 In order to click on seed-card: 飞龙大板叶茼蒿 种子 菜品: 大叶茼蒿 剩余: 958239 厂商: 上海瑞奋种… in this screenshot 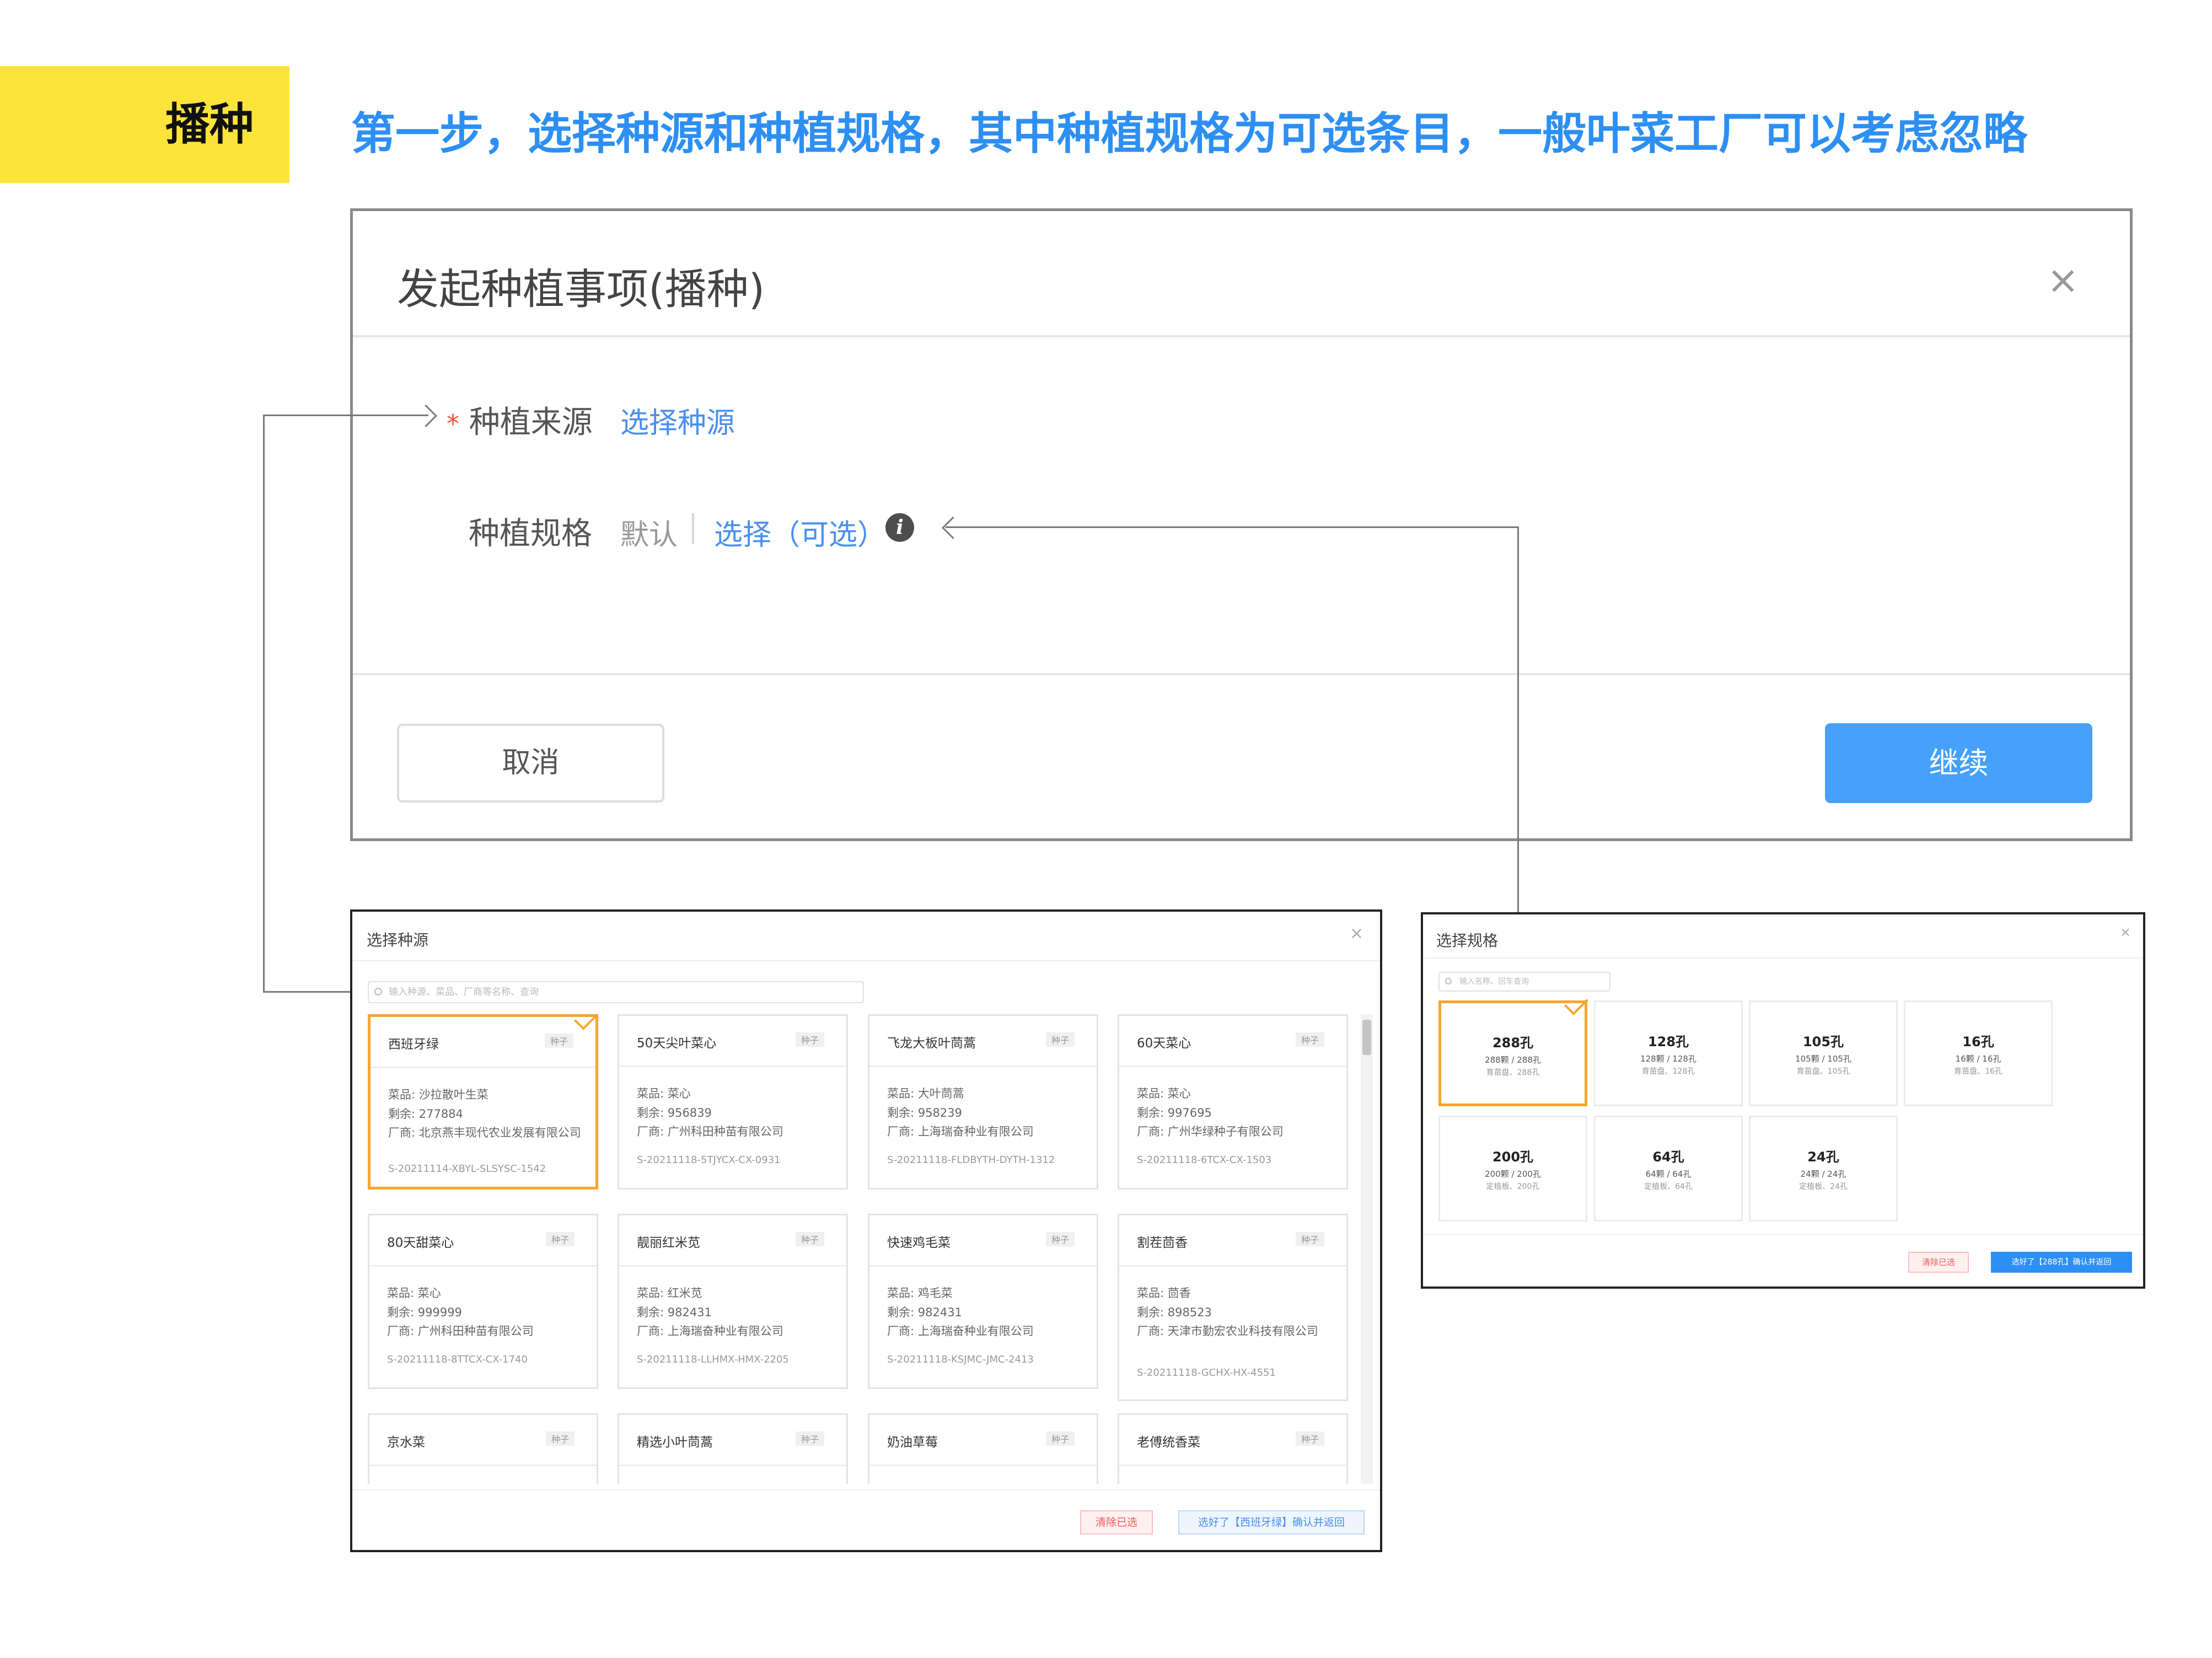, I will do `click(983, 1101)`.